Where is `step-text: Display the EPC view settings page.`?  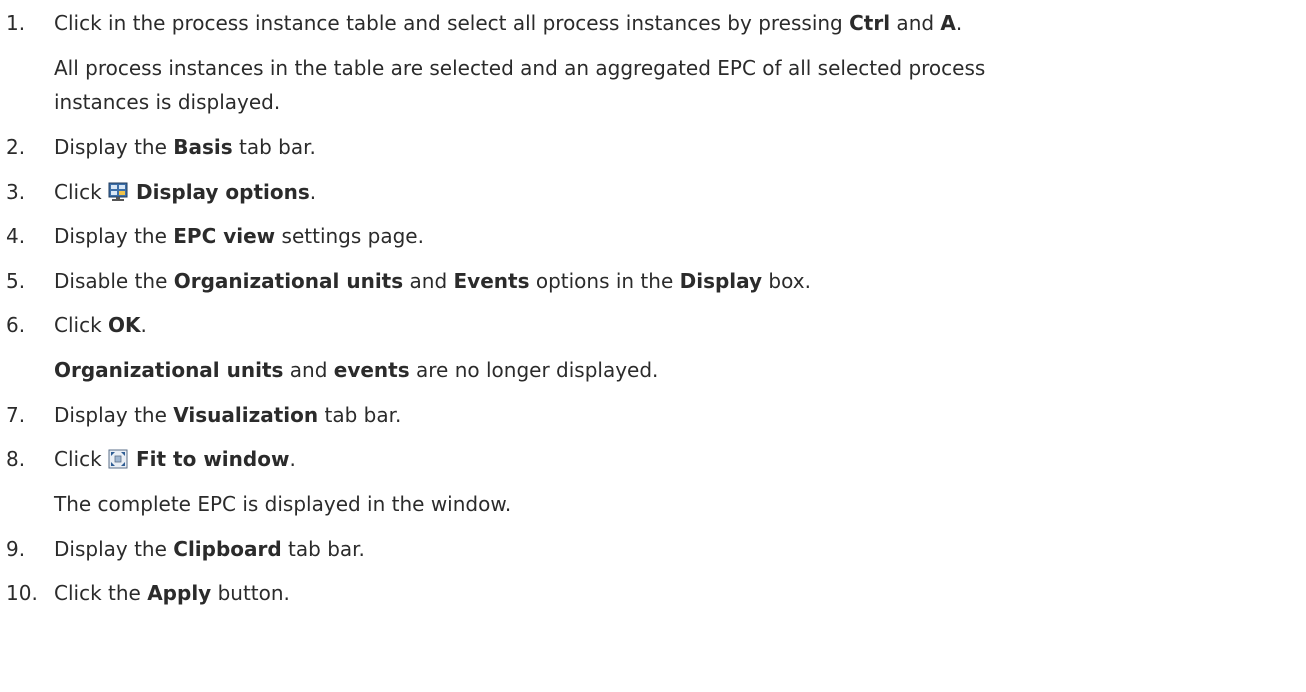 step-text: Display the EPC view settings page. is located at coordinates (239, 236).